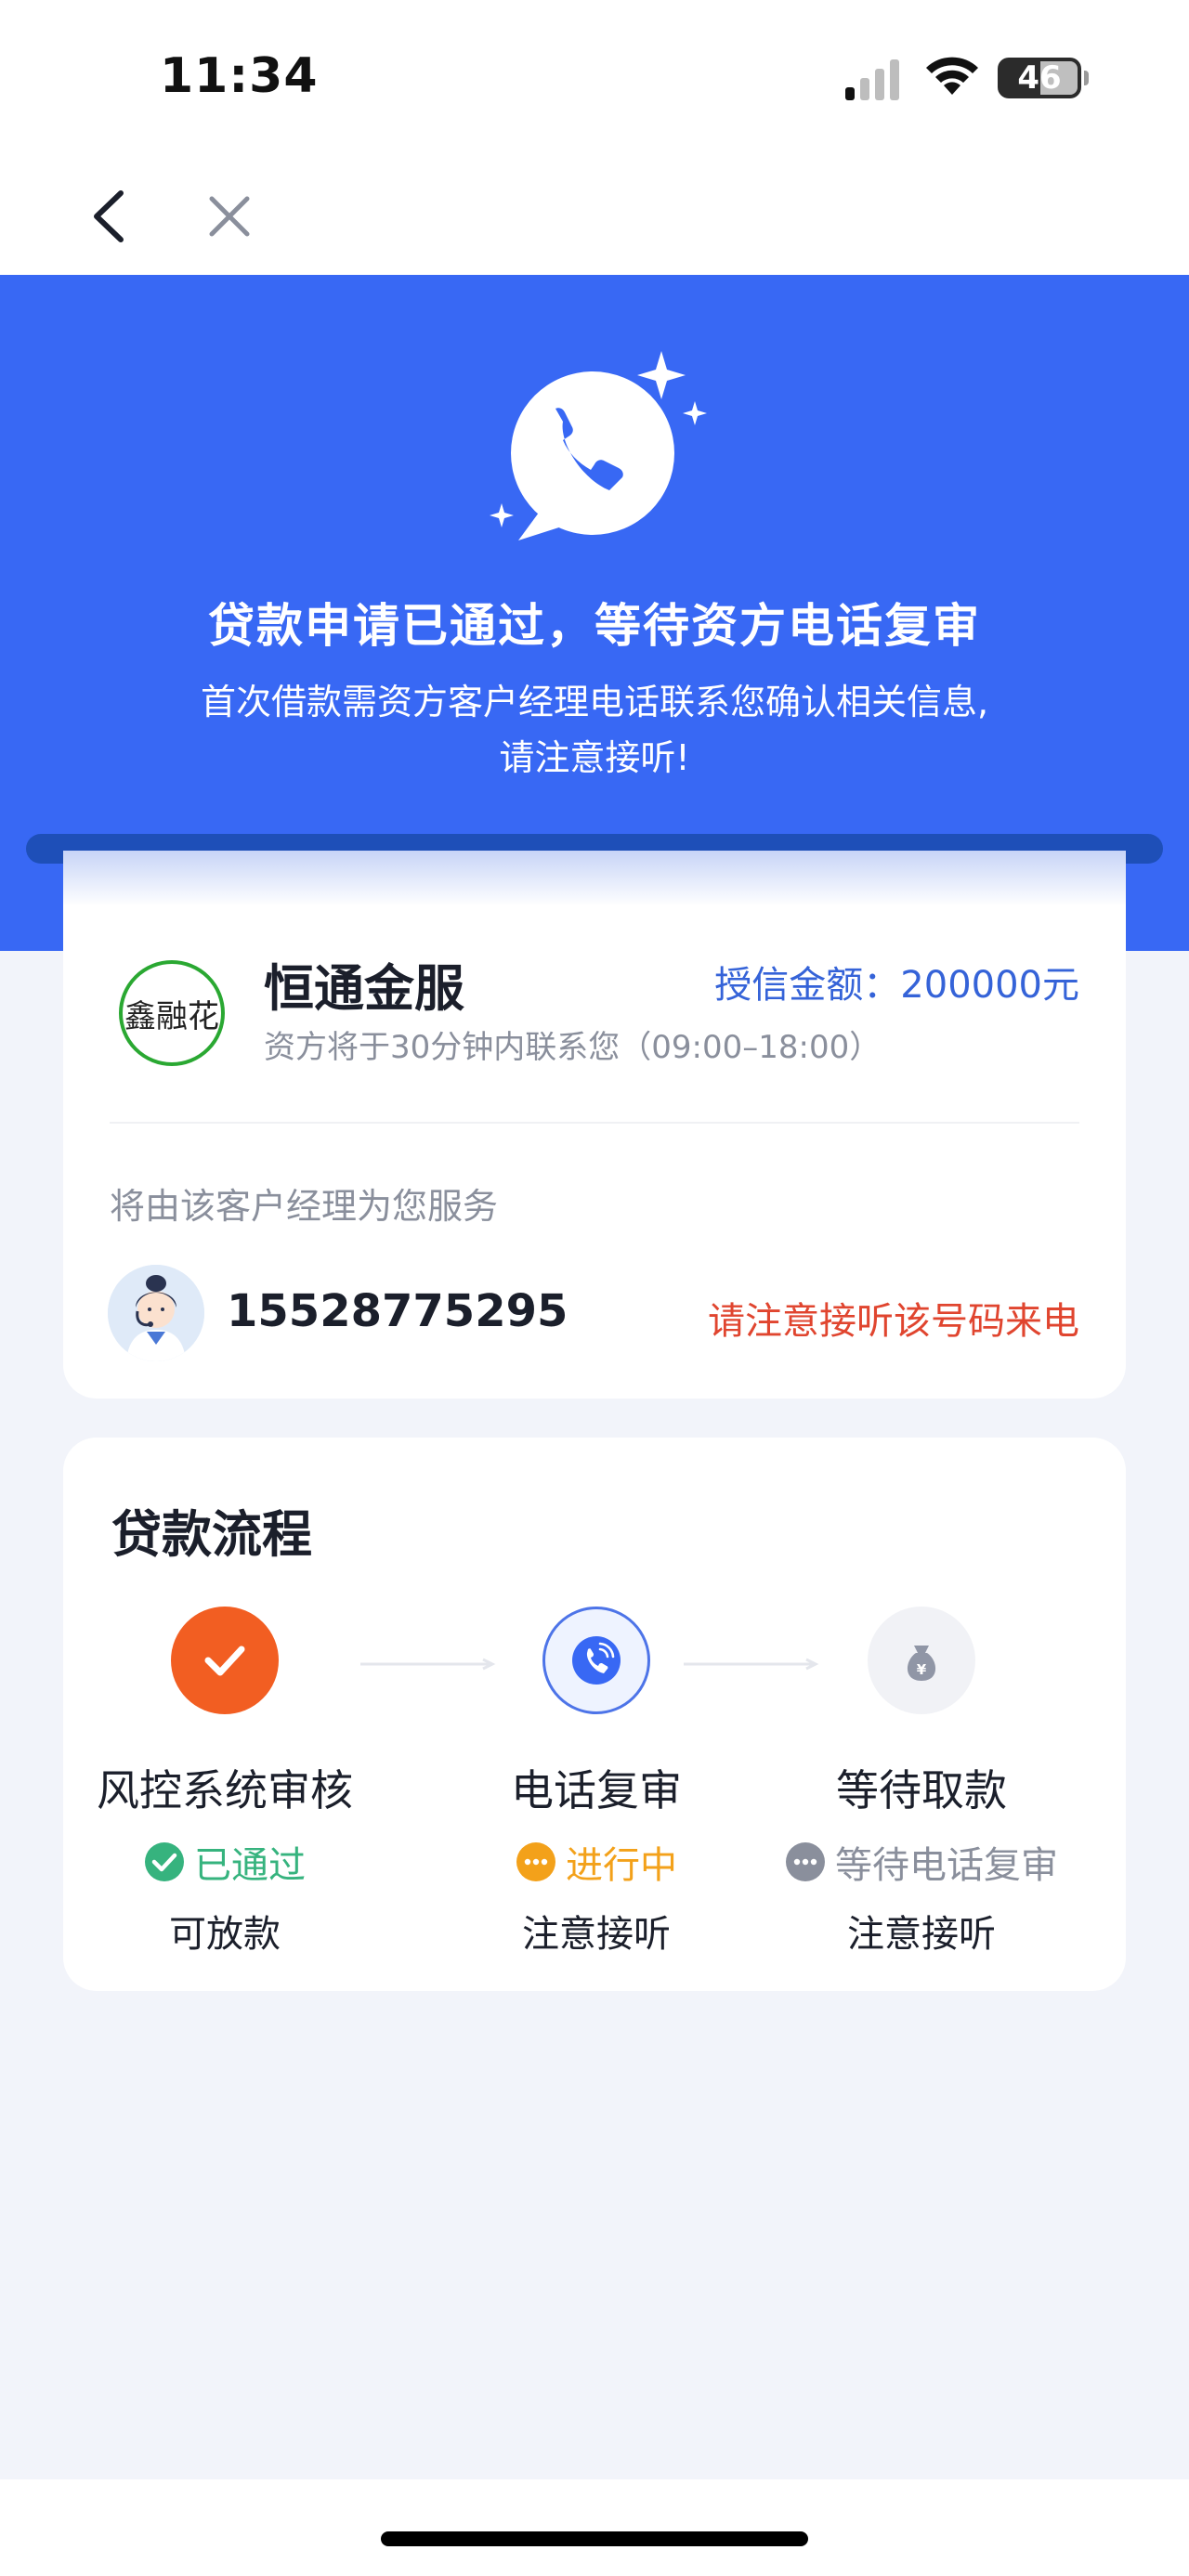 The image size is (1189, 2576). I want to click on company-logo-text: 鑫融花, so click(172, 1016).